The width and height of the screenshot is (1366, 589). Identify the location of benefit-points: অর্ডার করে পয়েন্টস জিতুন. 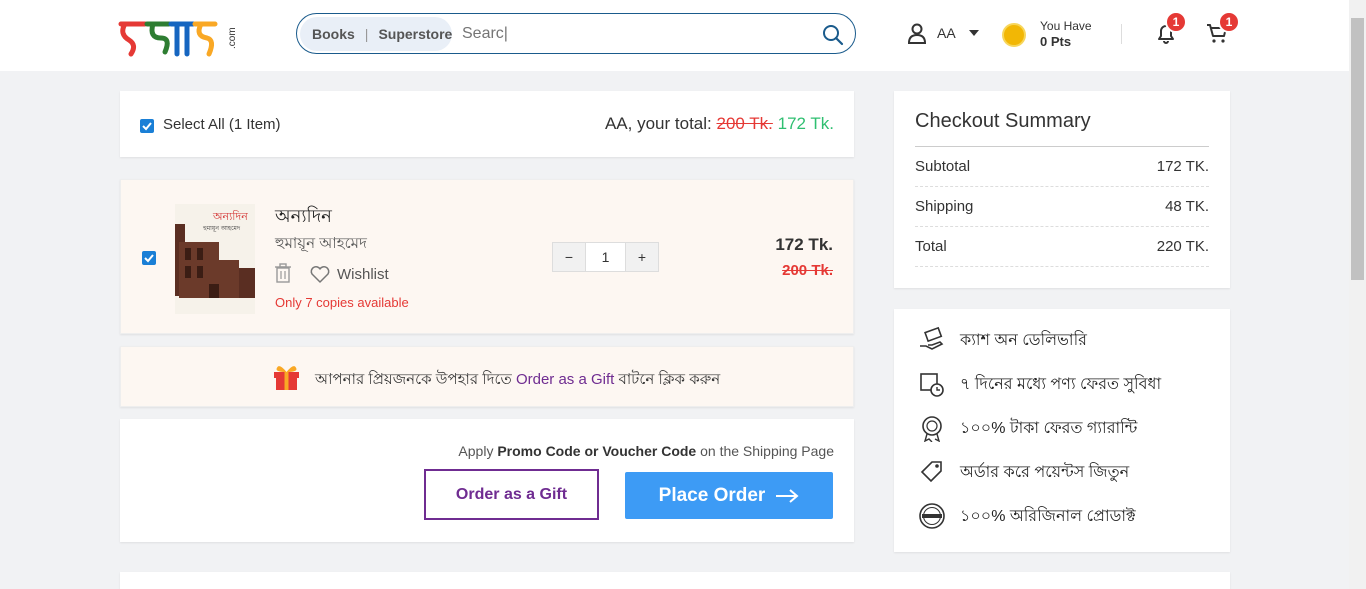
(1023, 472).